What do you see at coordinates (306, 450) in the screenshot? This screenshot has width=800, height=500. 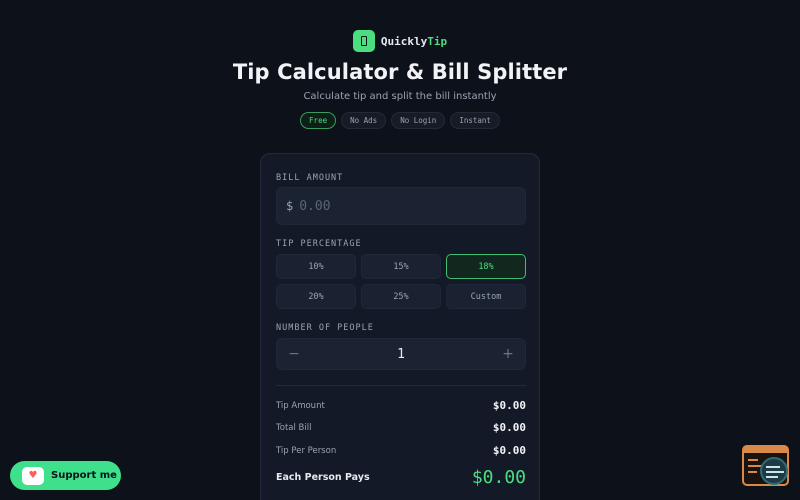 I see `tip-per-person-label: Tip Per Person` at bounding box center [306, 450].